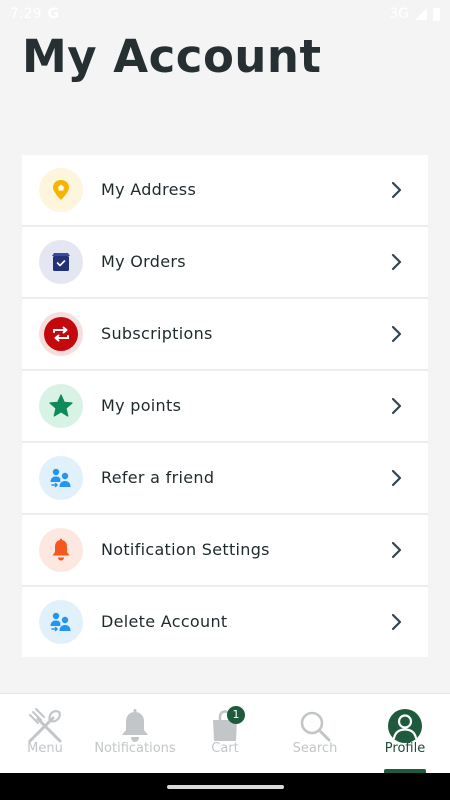 The width and height of the screenshot is (450, 800). I want to click on menu-item-label: My points, so click(141, 405).